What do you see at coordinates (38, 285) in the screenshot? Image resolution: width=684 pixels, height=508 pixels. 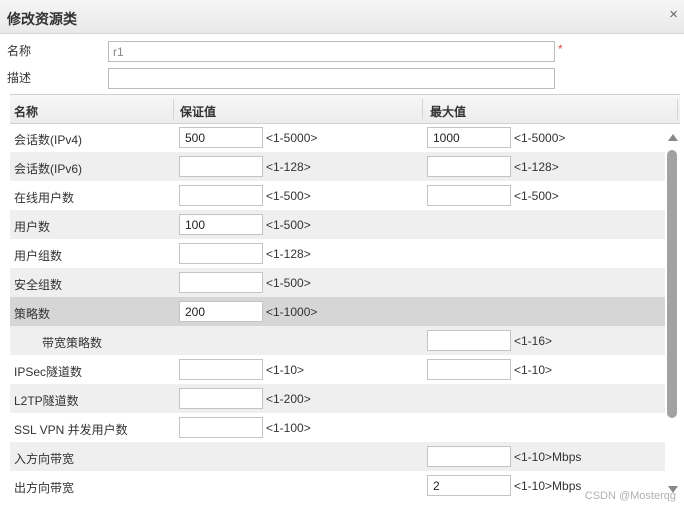 I see `row-name: 安全组数` at bounding box center [38, 285].